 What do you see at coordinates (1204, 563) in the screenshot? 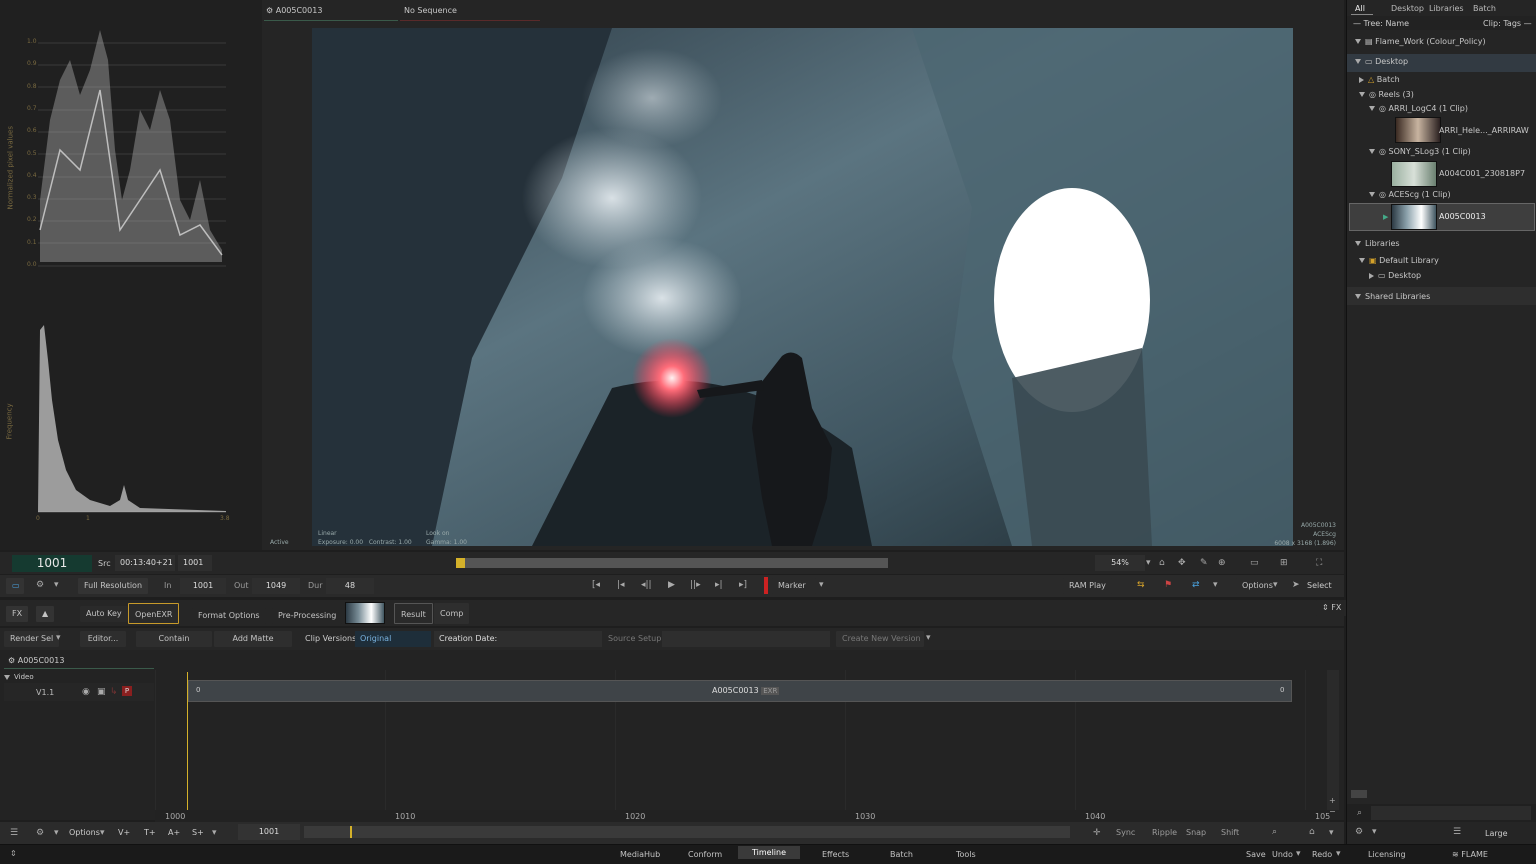
I see `eyedropper-icon: ✎` at bounding box center [1204, 563].